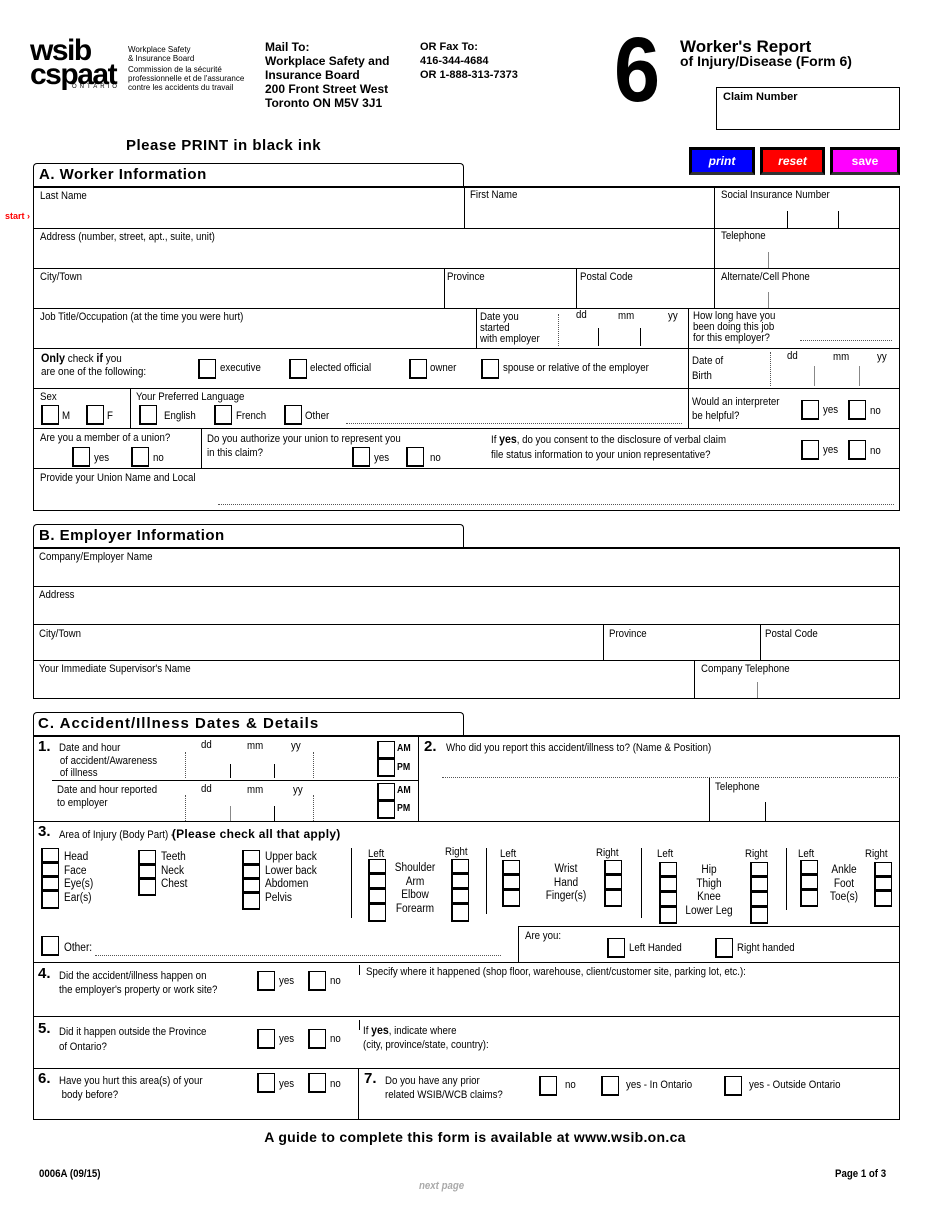 The width and height of the screenshot is (950, 1229). Describe the element at coordinates (759, 899) in the screenshot. I see `knee-right-checkbox` at that location.